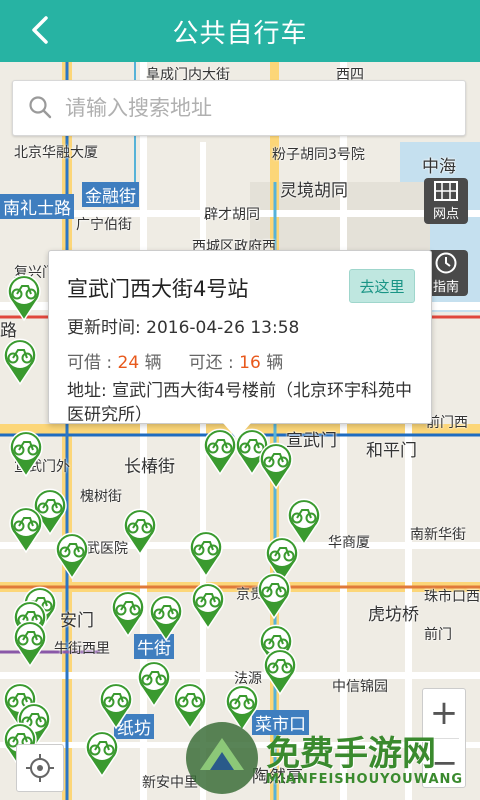 The height and width of the screenshot is (800, 480). What do you see at coordinates (149, 467) in the screenshot?
I see `map-label: 长椿街` at bounding box center [149, 467].